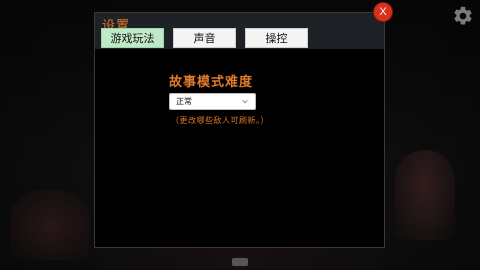 This screenshot has height=270, width=480. I want to click on tab-gameplay: 游戏玩法, so click(132, 38).